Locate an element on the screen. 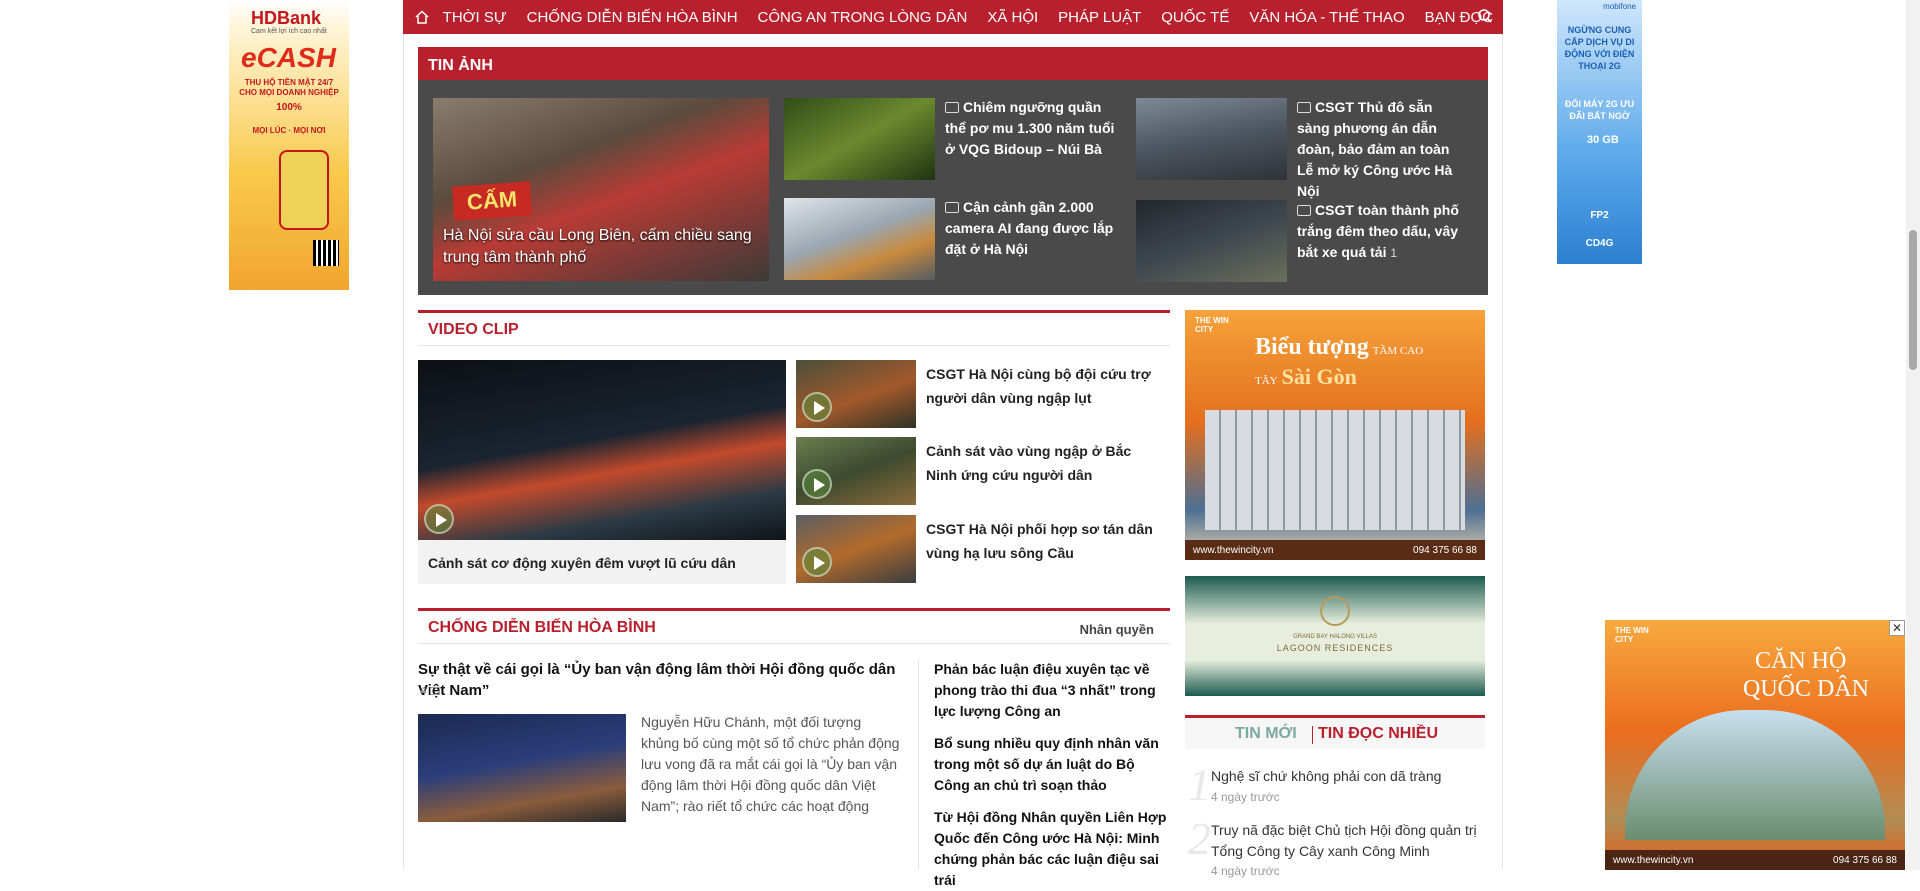 The width and height of the screenshot is (1920, 891). close-icon: ✕ is located at coordinates (1897, 628).